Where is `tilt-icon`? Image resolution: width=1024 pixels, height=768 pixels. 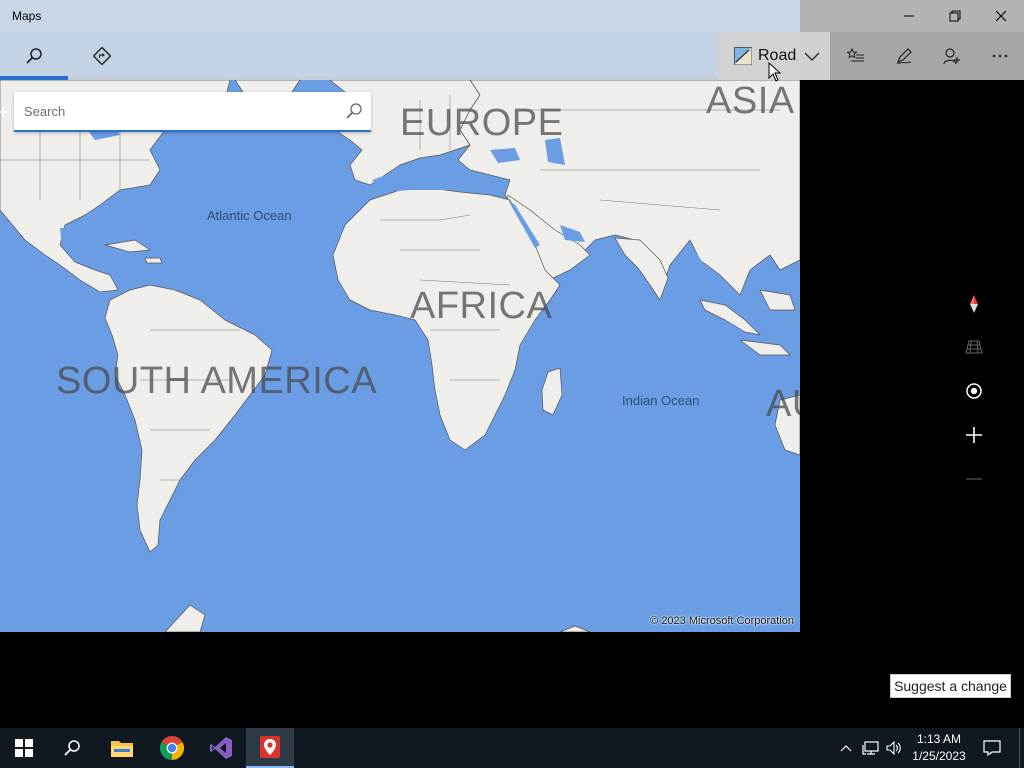
tilt-icon is located at coordinates (974, 347).